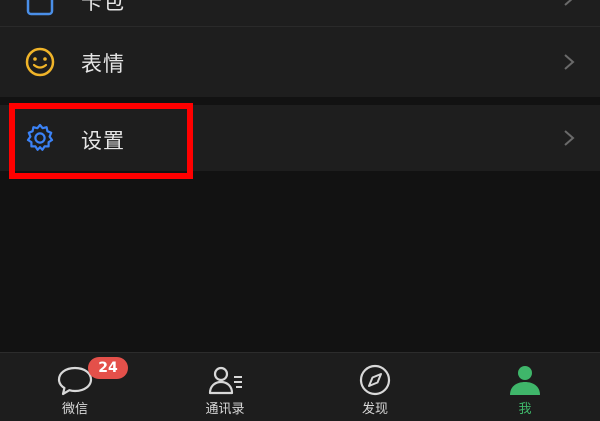  What do you see at coordinates (525, 409) in the screenshot?
I see `tab-label: 我` at bounding box center [525, 409].